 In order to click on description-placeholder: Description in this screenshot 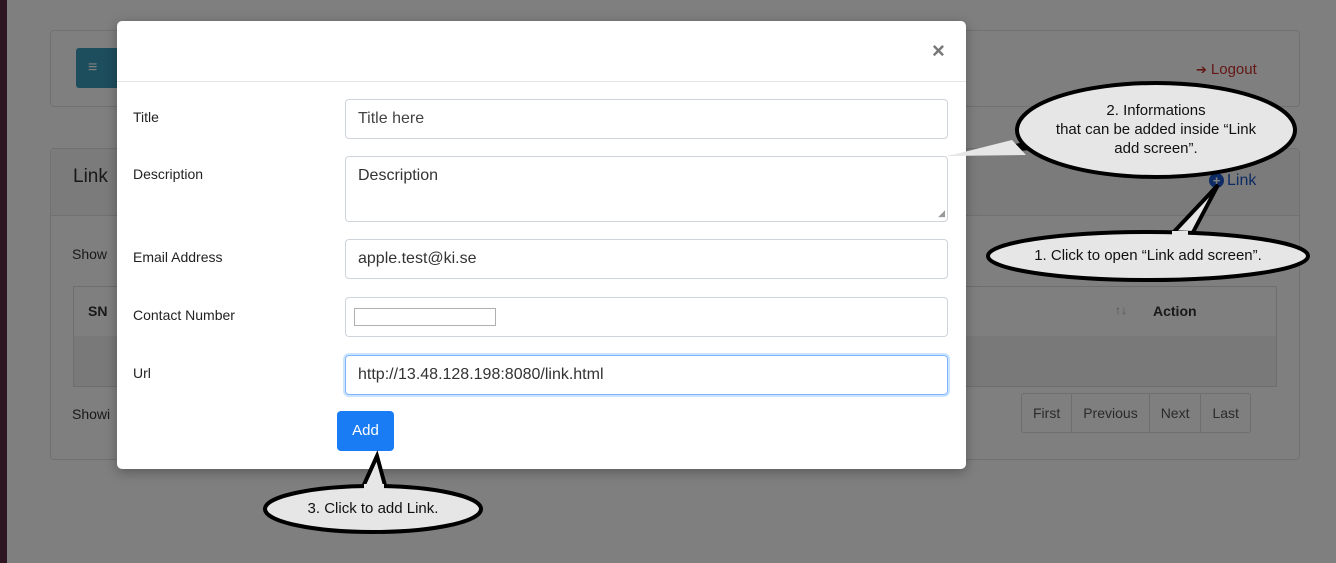, I will do `click(398, 175)`.